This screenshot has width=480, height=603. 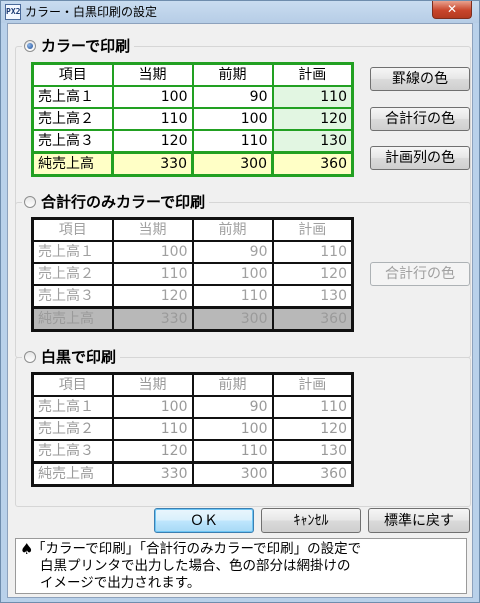 What do you see at coordinates (195, 566) in the screenshot?
I see `info-text-line: 白黒プリンタで出力した場合、色の部分は網掛けの` at bounding box center [195, 566].